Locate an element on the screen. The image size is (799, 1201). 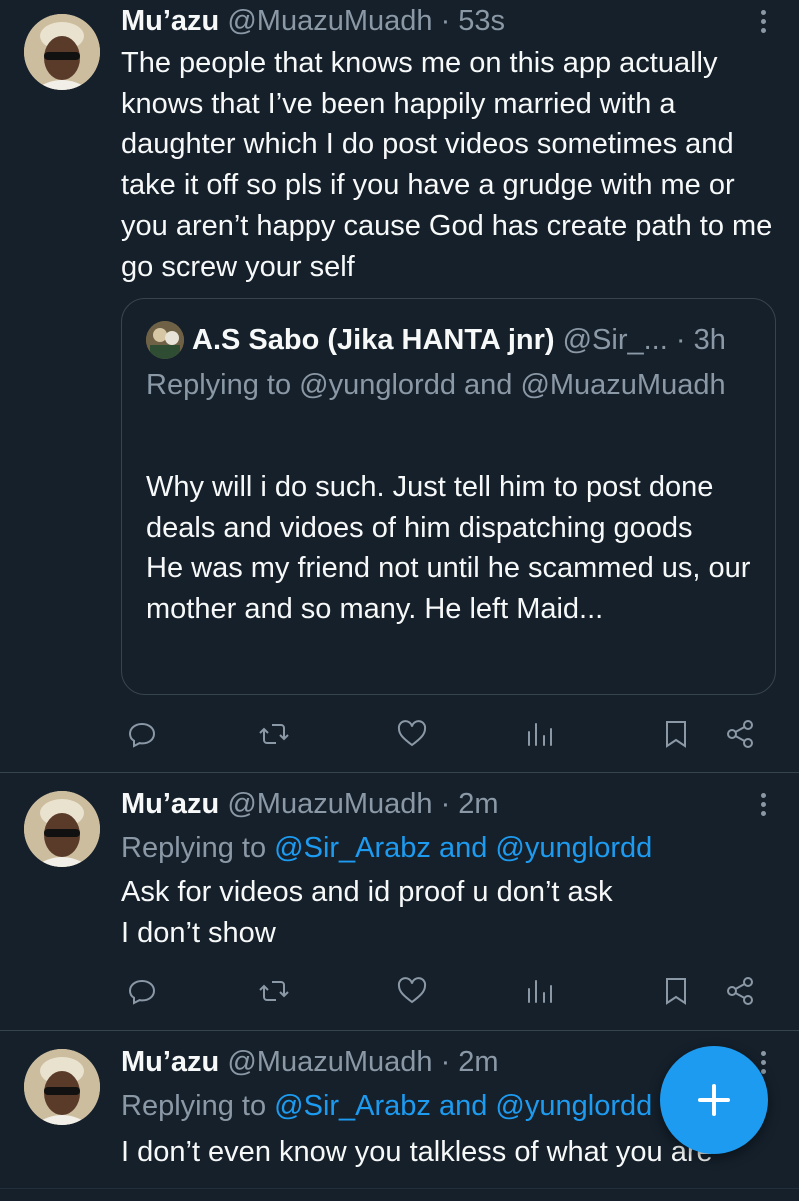
tweet-text-line: I don’t show is located at coordinates (198, 932).